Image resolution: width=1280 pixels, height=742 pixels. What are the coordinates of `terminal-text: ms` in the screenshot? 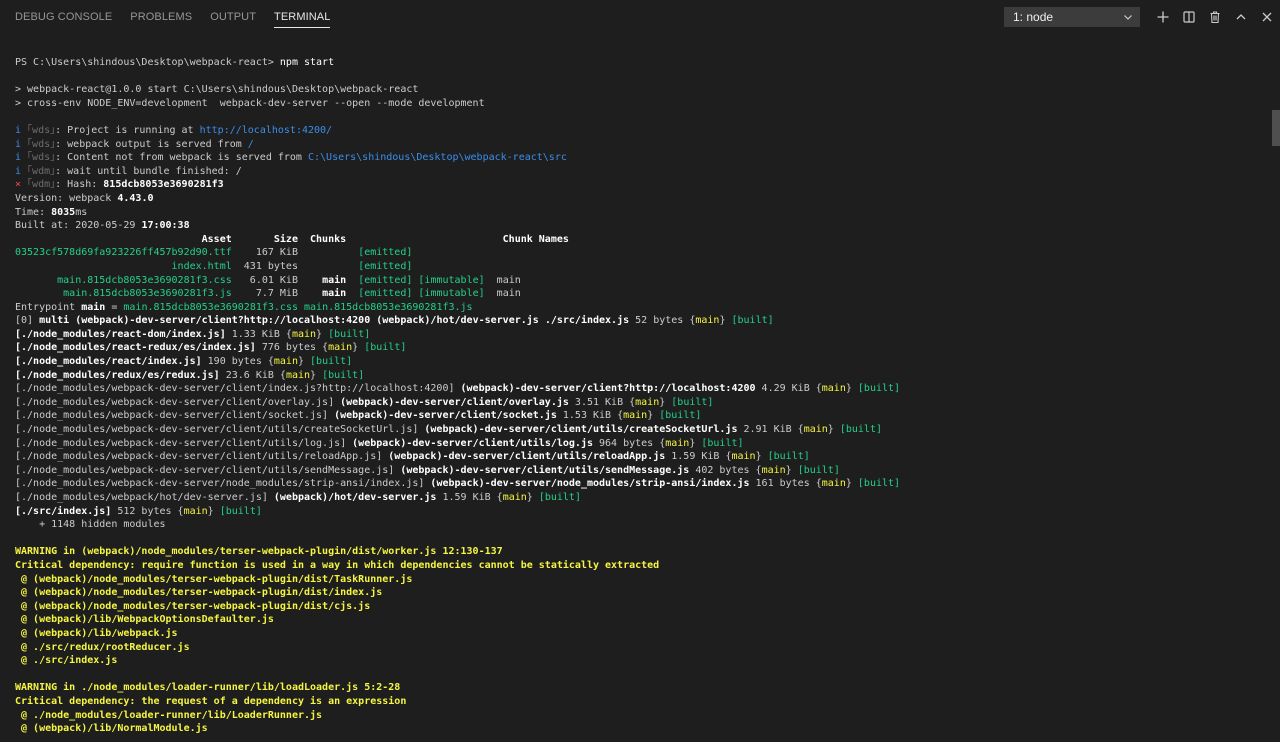 It's located at (81, 212).